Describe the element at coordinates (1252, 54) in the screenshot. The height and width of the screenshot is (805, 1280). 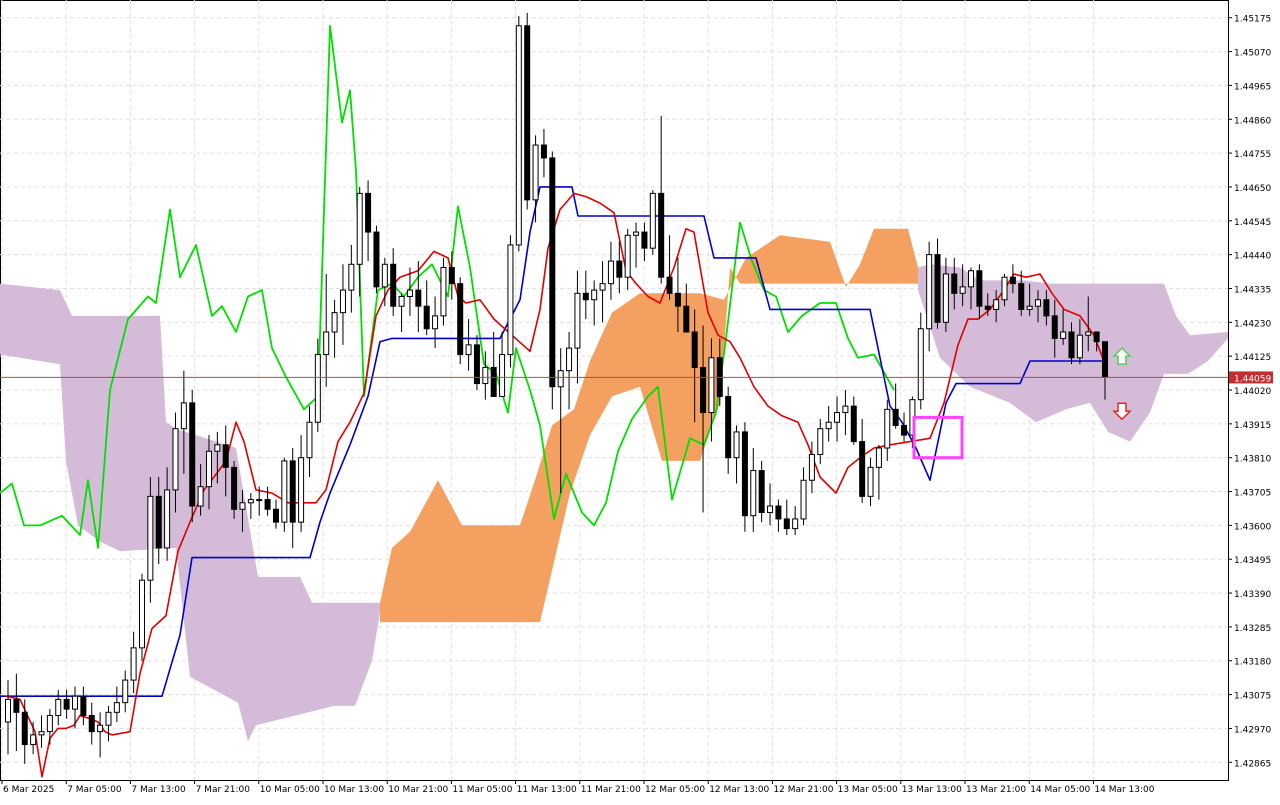
I see `y-tick-label: 1.45070` at that location.